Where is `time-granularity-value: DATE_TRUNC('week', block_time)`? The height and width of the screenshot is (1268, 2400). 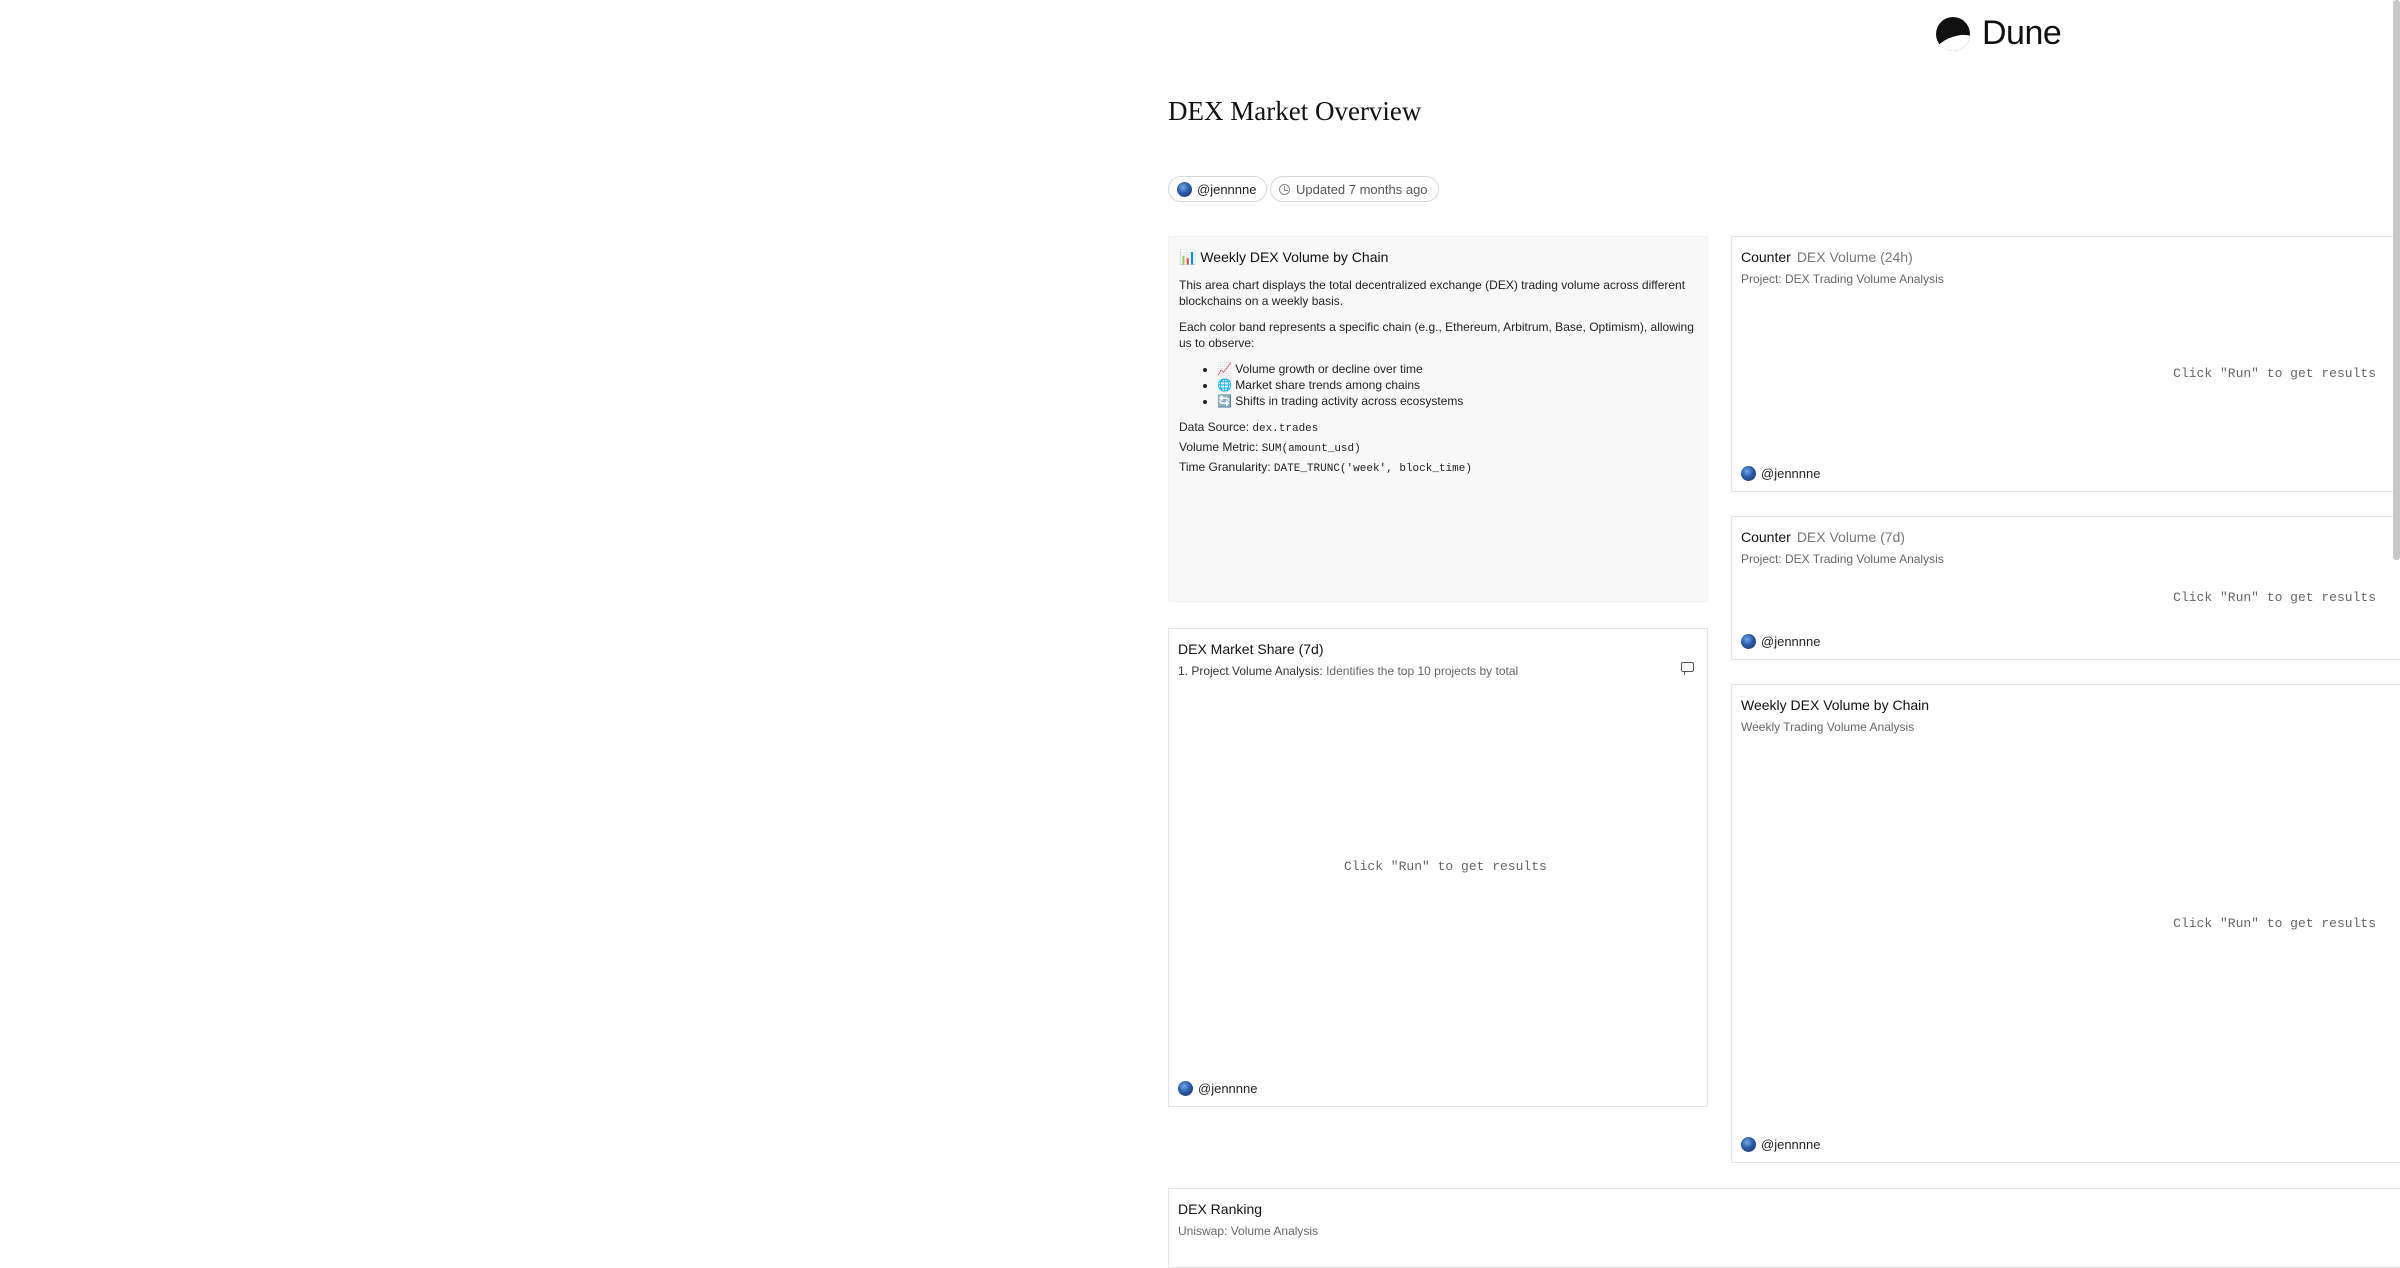
time-granularity-value: DATE_TRUNC('week', block_time) is located at coordinates (1372, 469).